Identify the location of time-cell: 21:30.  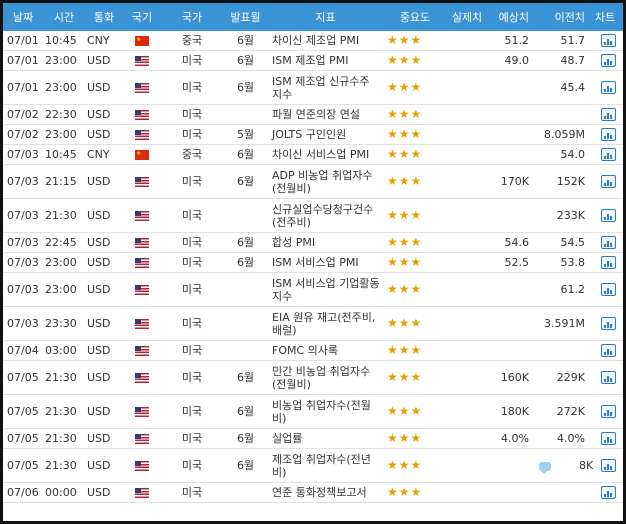
(64, 438).